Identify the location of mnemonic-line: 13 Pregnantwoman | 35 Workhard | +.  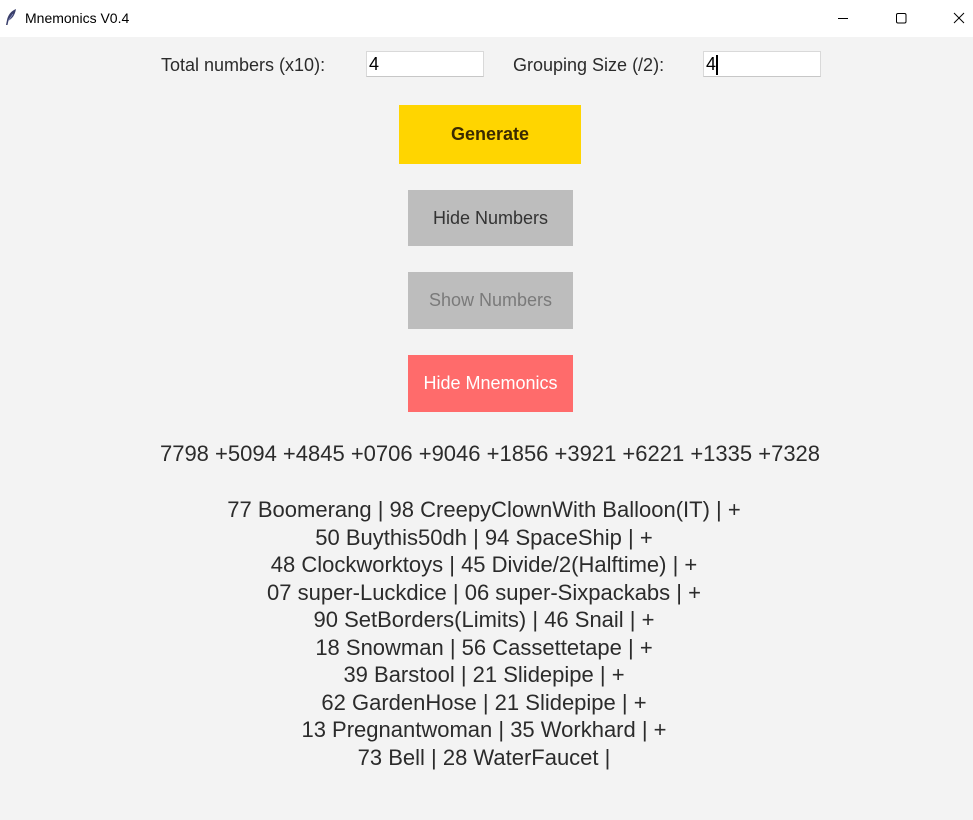
(484, 729).